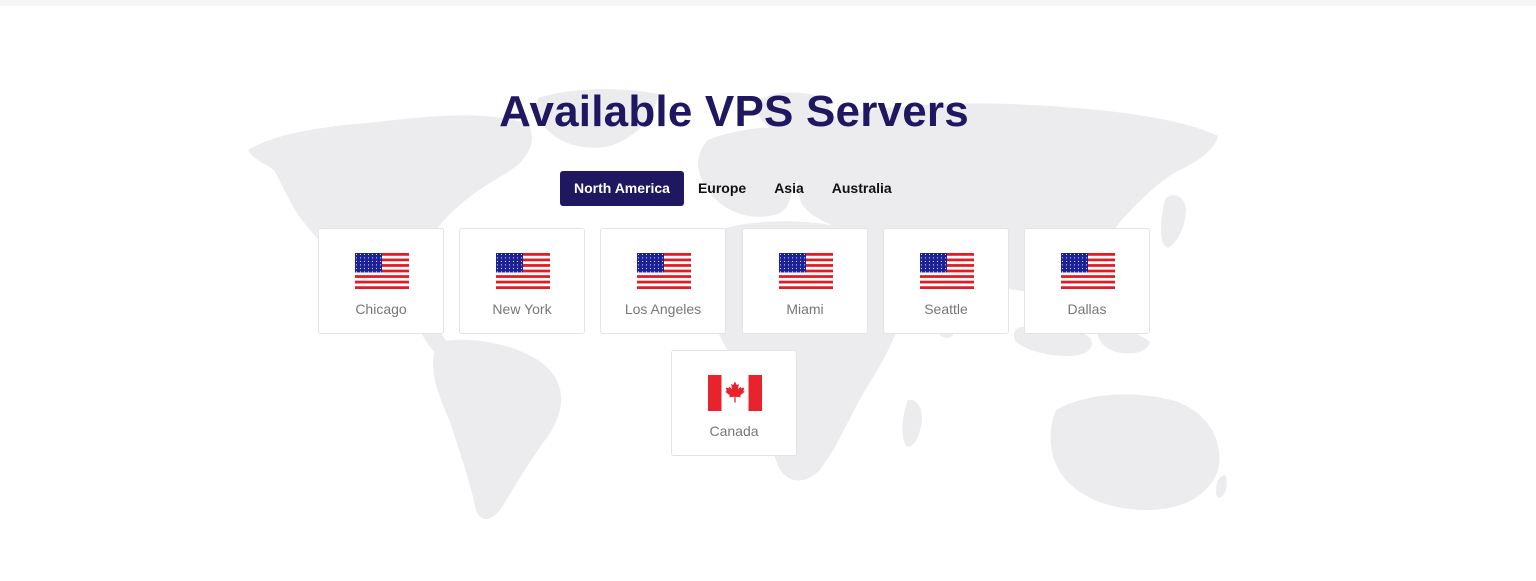 The image size is (1536, 581). I want to click on top-strip, so click(768, 3).